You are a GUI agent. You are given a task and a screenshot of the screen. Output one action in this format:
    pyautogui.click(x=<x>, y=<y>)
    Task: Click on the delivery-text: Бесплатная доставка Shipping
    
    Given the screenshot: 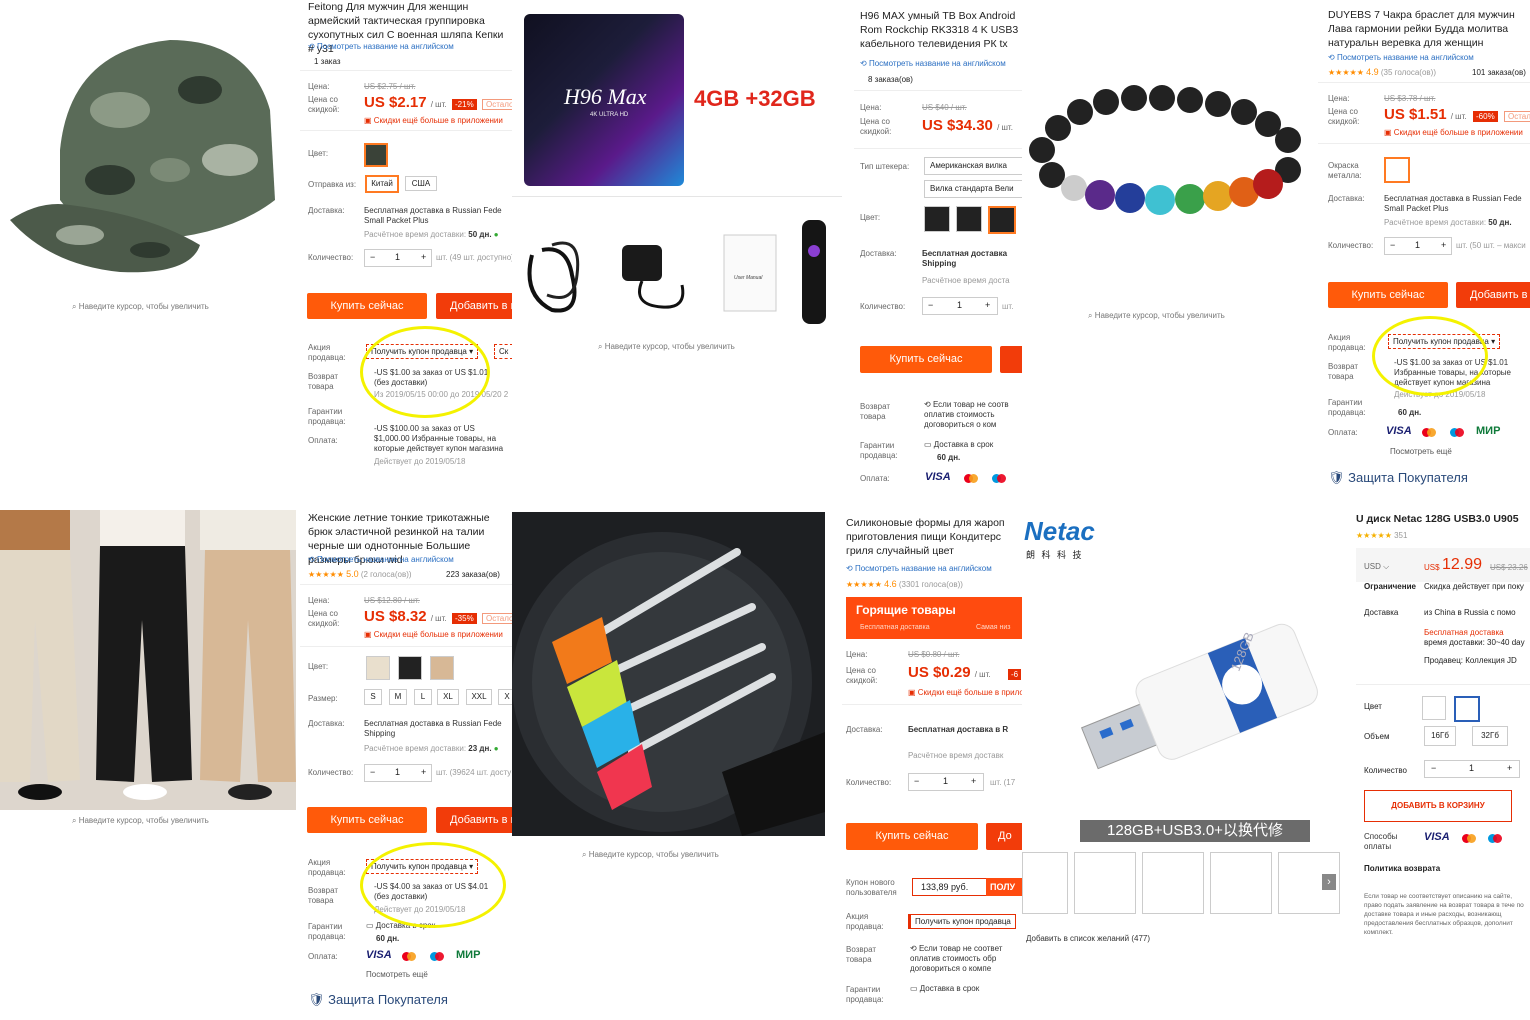 What is the action you would take?
    pyautogui.click(x=965, y=258)
    